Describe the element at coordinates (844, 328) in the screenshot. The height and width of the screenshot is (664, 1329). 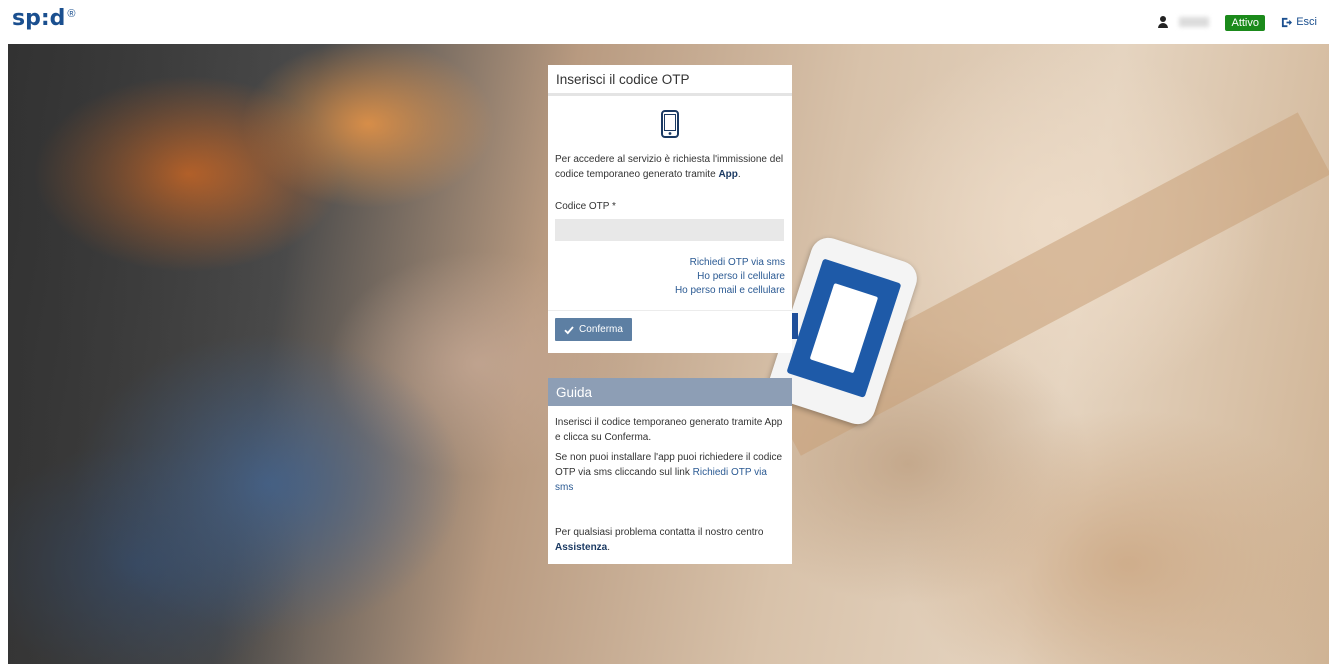
I see `photo-phone-screen` at that location.